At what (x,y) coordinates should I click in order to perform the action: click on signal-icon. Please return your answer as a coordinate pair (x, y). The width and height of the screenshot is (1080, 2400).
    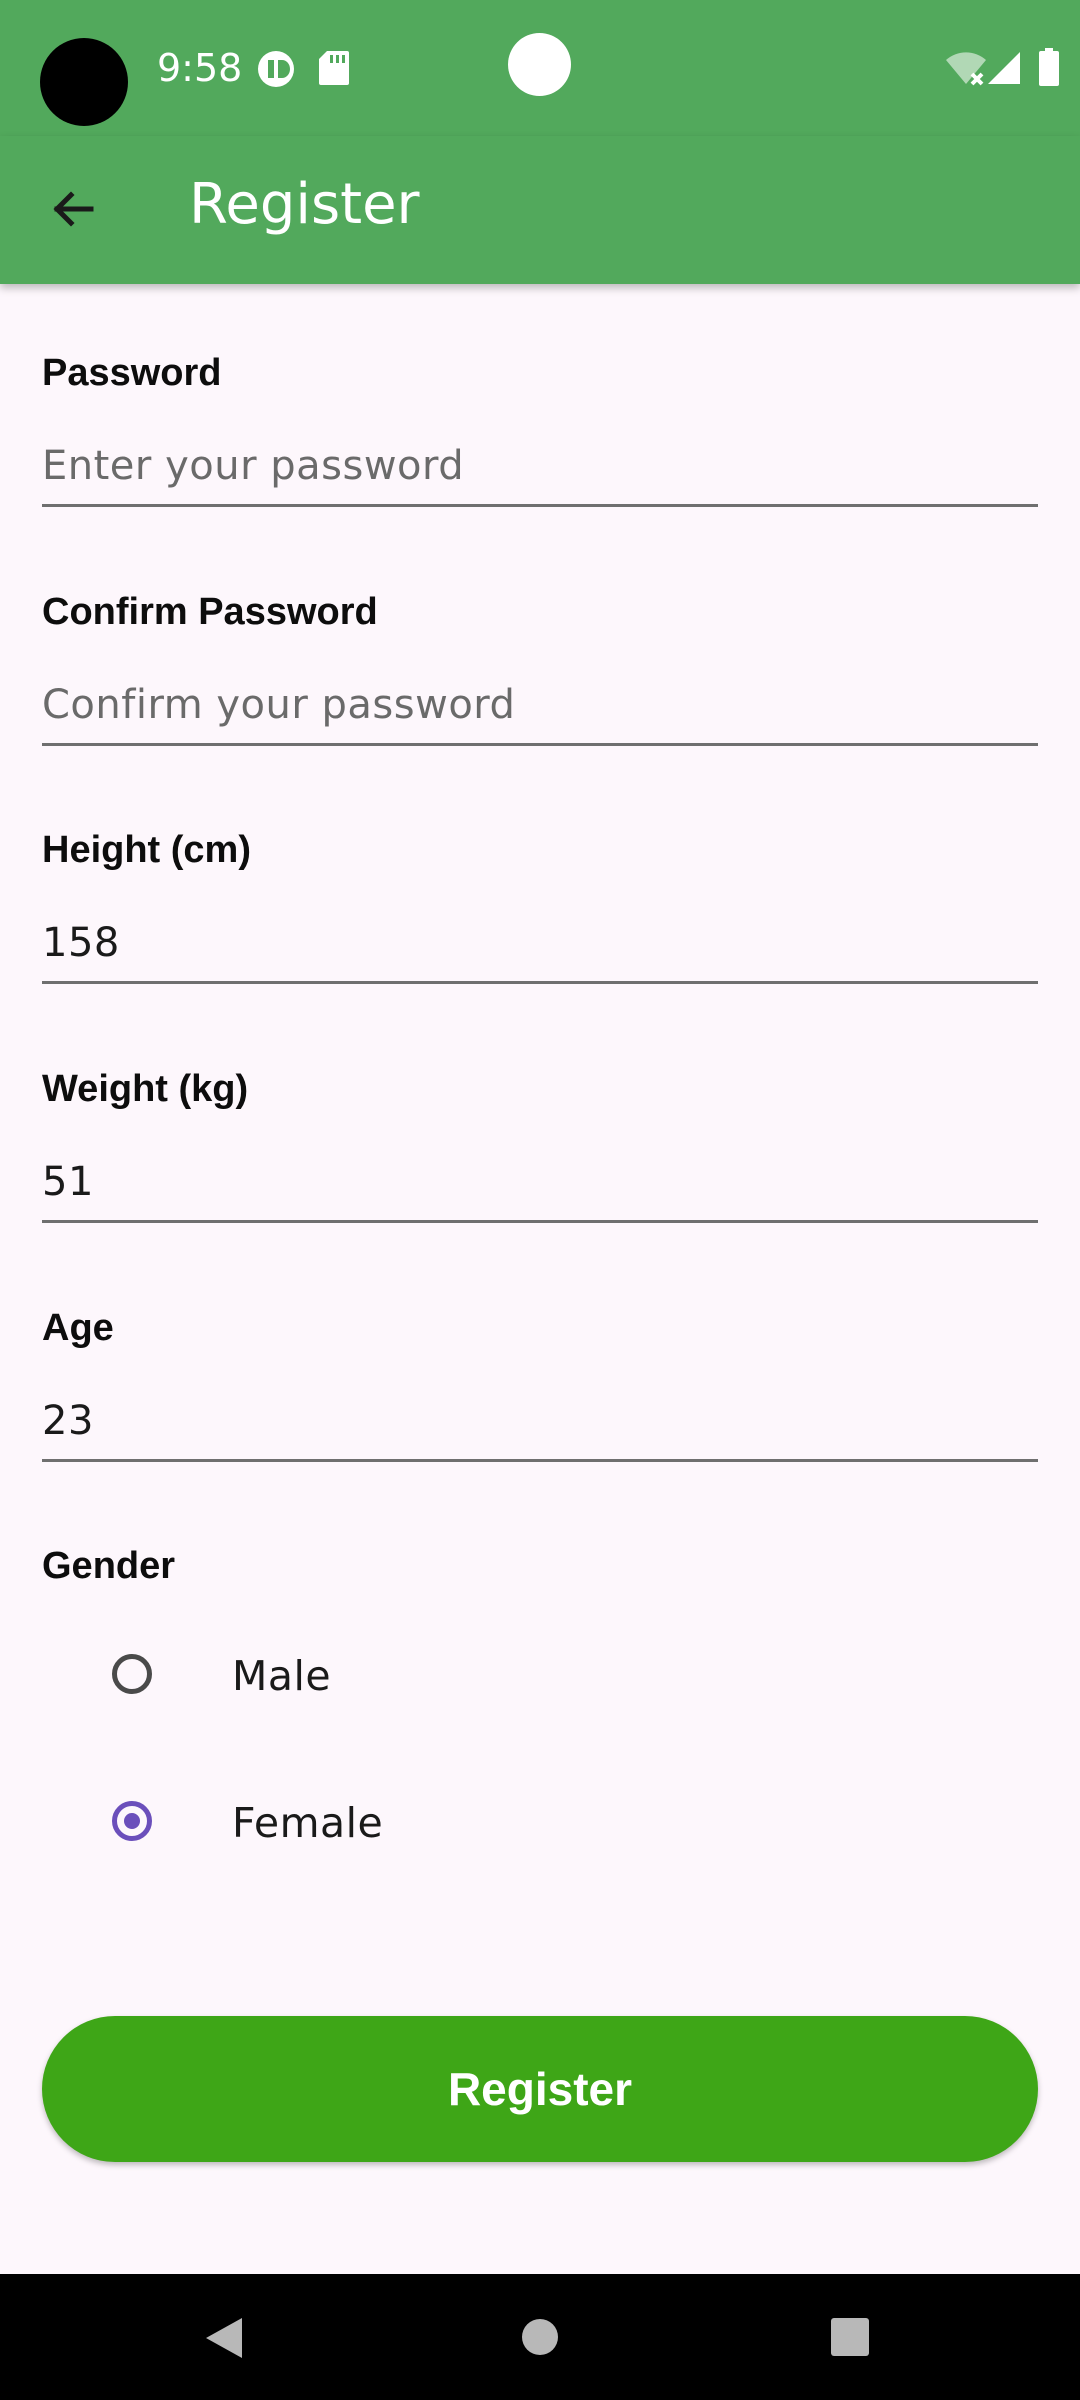
    Looking at the image, I should click on (1004, 70).